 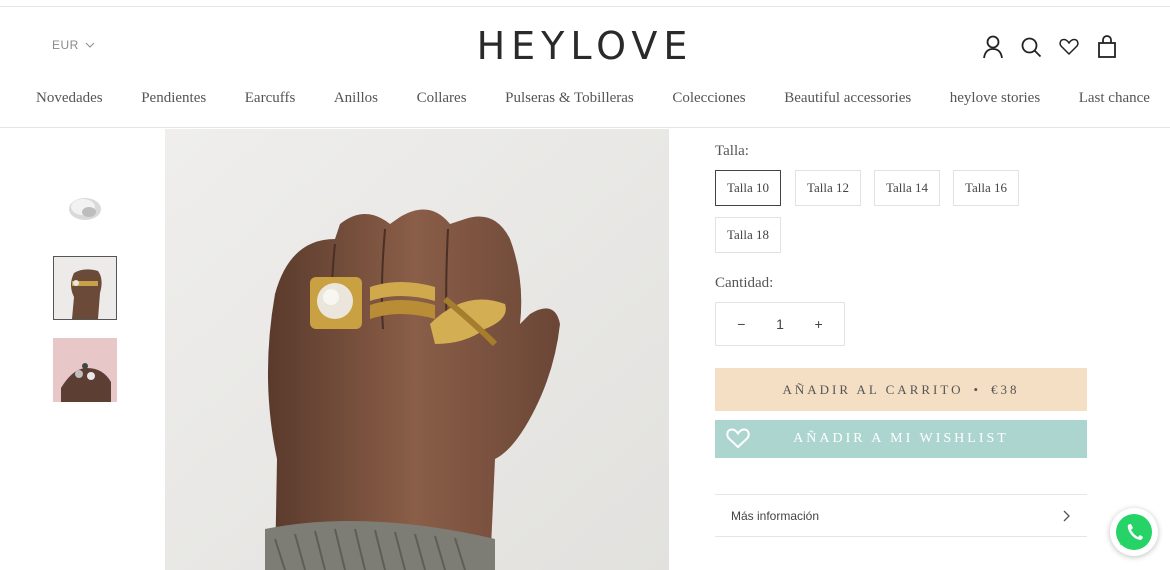 What do you see at coordinates (873, 389) in the screenshot?
I see `add-to-cart-label: AÑADIR AL CARRITO` at bounding box center [873, 389].